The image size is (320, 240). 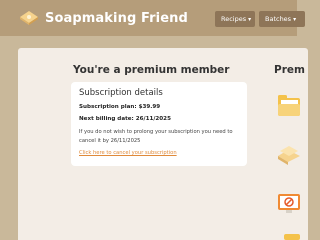 I want to click on recipes-menu-label: Recipes, so click(x=234, y=19).